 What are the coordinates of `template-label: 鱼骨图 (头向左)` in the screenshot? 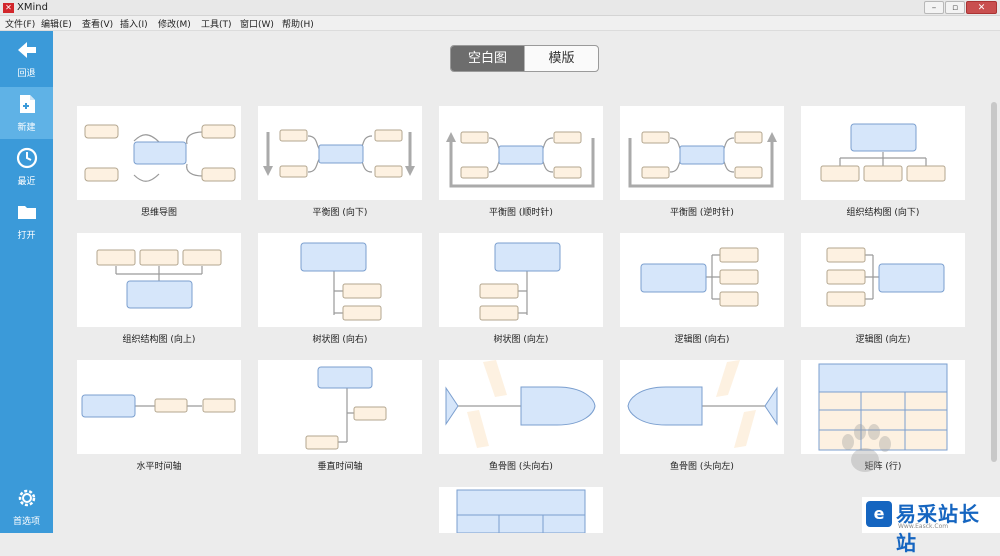 It's located at (702, 467).